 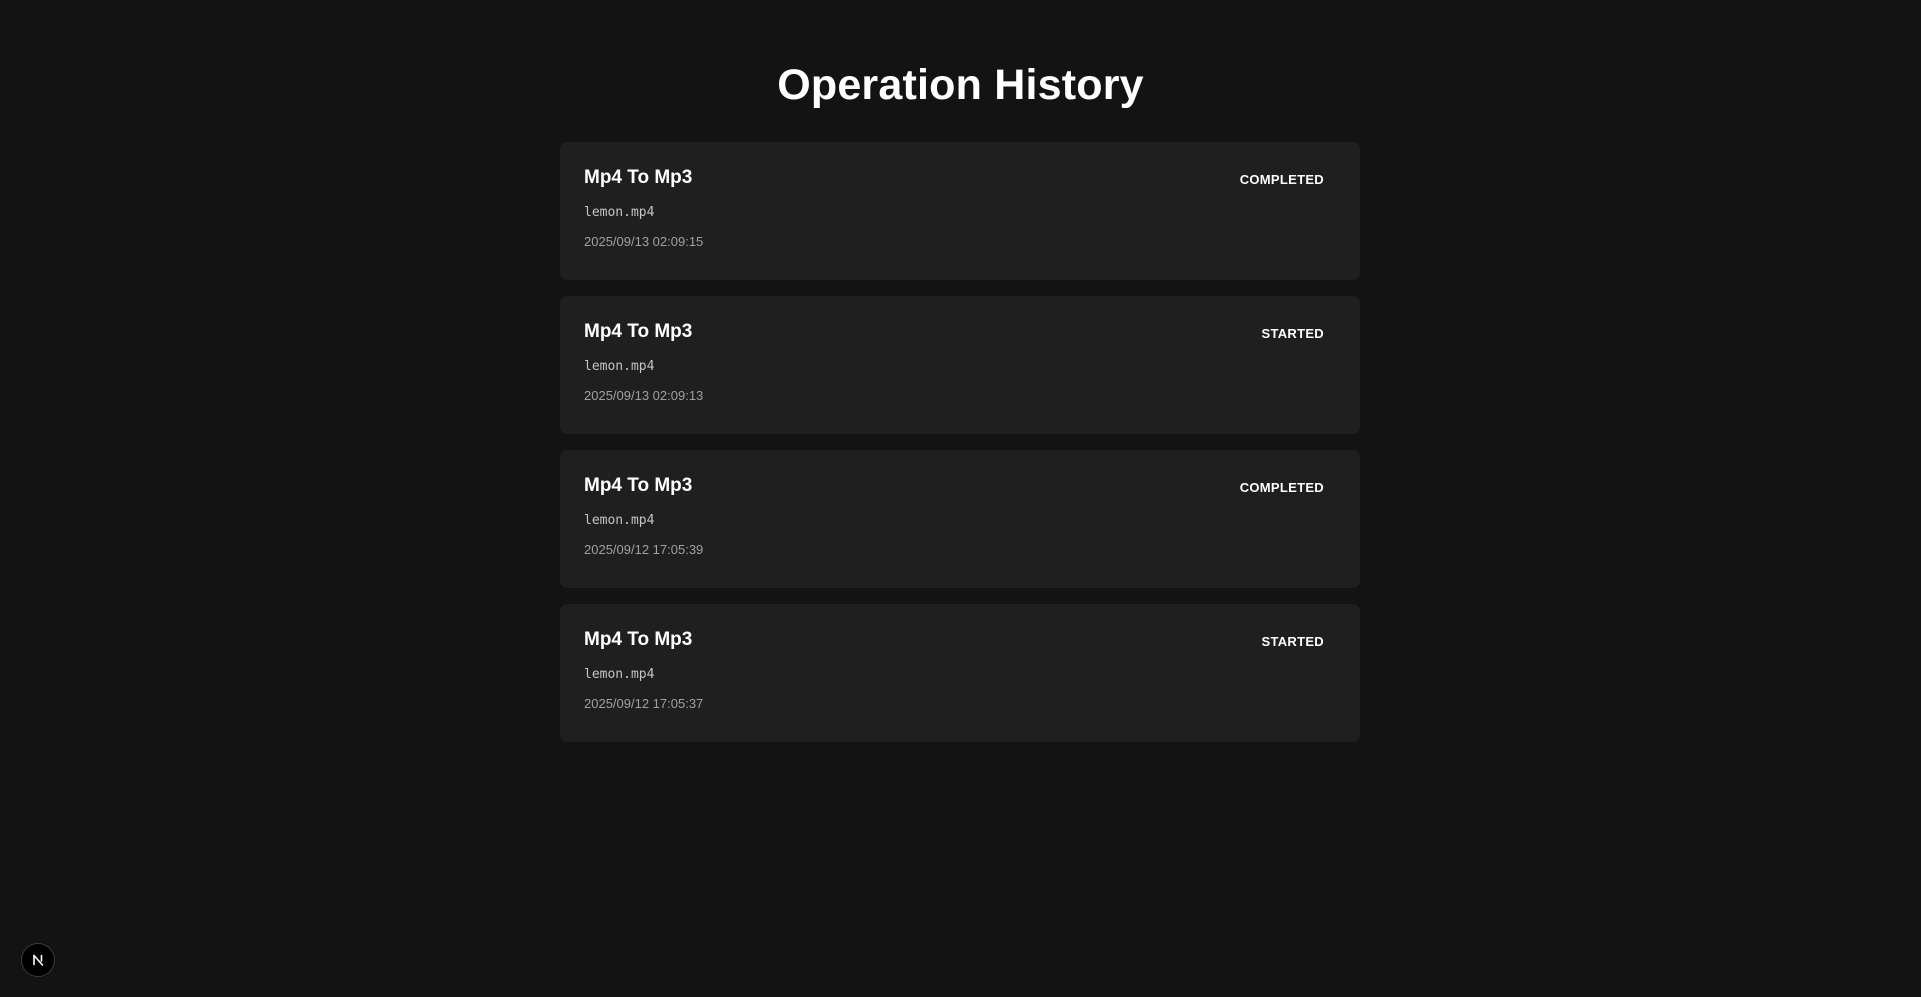 I want to click on operation-timestamp: 2025/09/12 17:05:39, so click(x=644, y=549).